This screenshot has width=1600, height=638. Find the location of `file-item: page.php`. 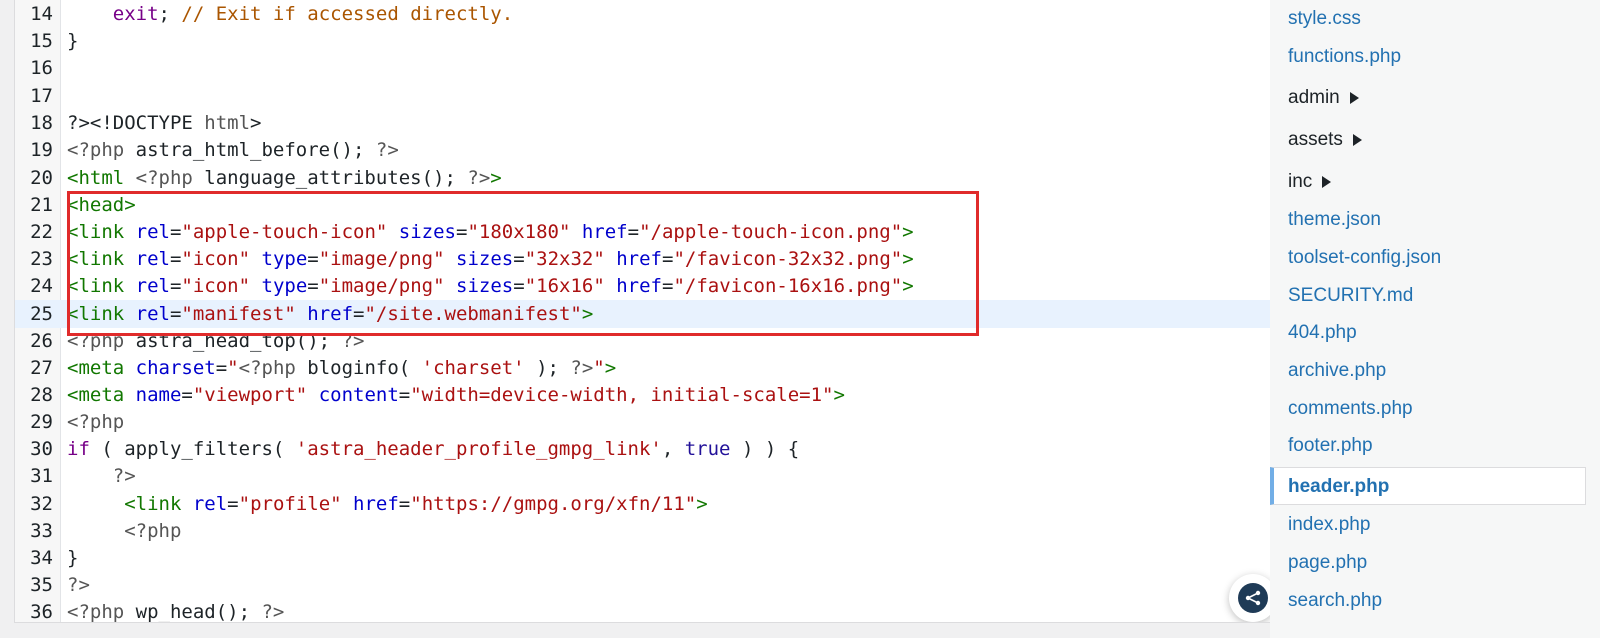

file-item: page.php is located at coordinates (1428, 563).